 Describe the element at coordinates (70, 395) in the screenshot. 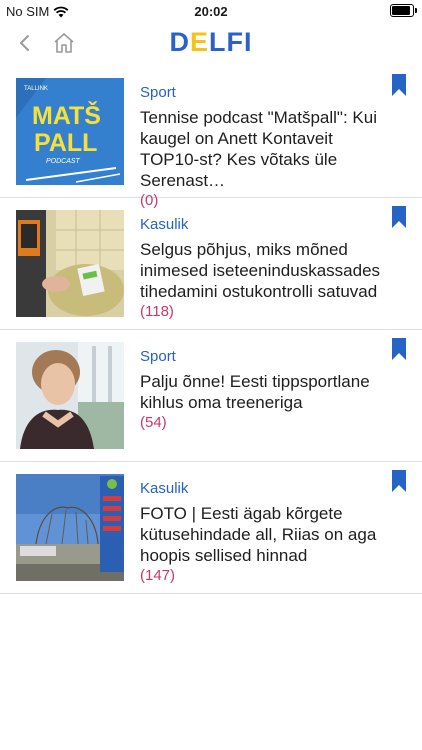

I see `athlete-thumbnail` at that location.